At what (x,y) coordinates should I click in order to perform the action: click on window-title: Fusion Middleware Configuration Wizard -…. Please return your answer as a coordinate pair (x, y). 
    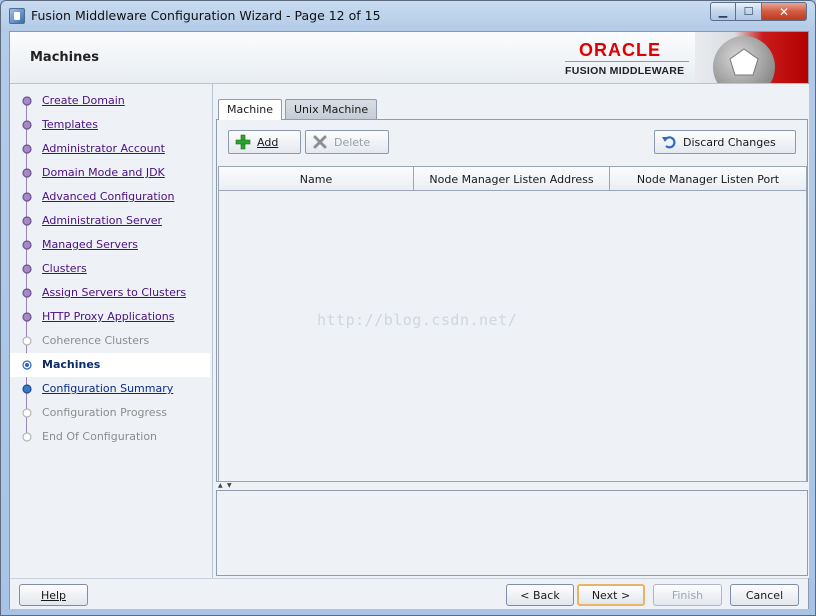
    Looking at the image, I should click on (206, 15).